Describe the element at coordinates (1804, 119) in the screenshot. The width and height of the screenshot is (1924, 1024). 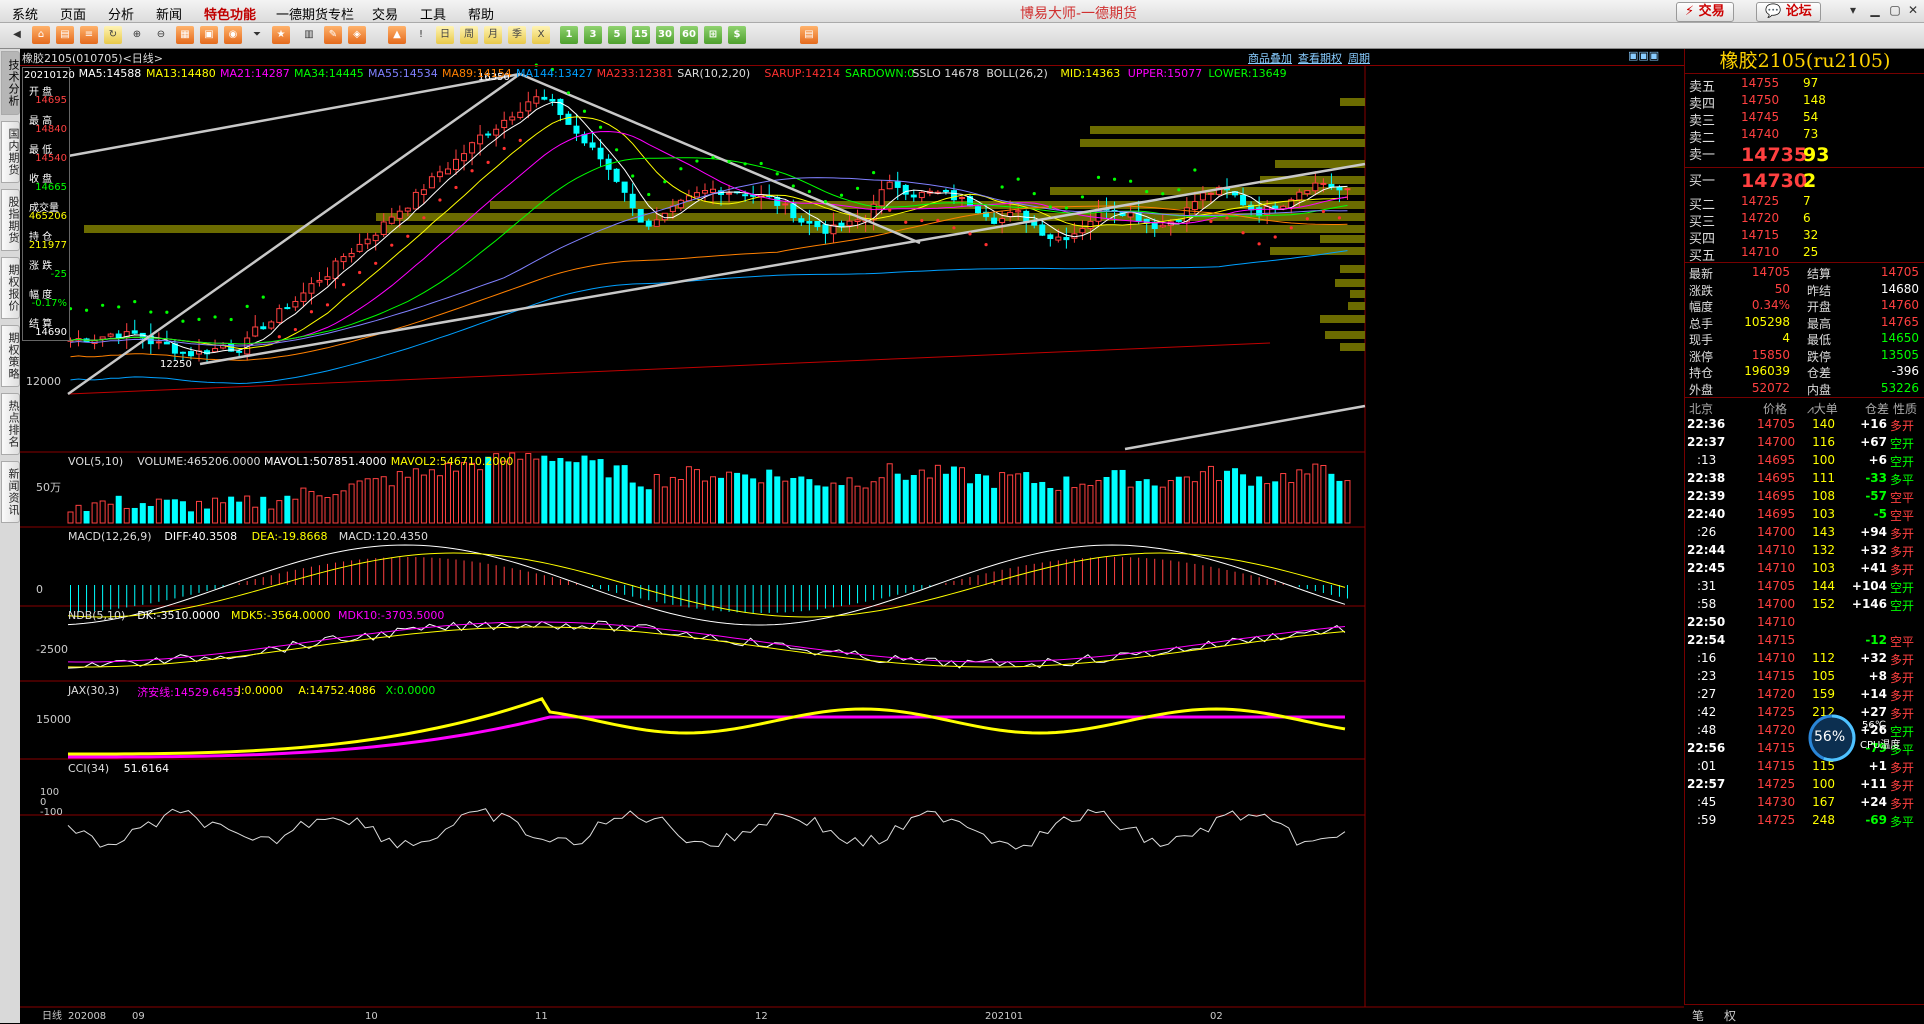
I see `ask-row: 卖三 14745 54` at that location.